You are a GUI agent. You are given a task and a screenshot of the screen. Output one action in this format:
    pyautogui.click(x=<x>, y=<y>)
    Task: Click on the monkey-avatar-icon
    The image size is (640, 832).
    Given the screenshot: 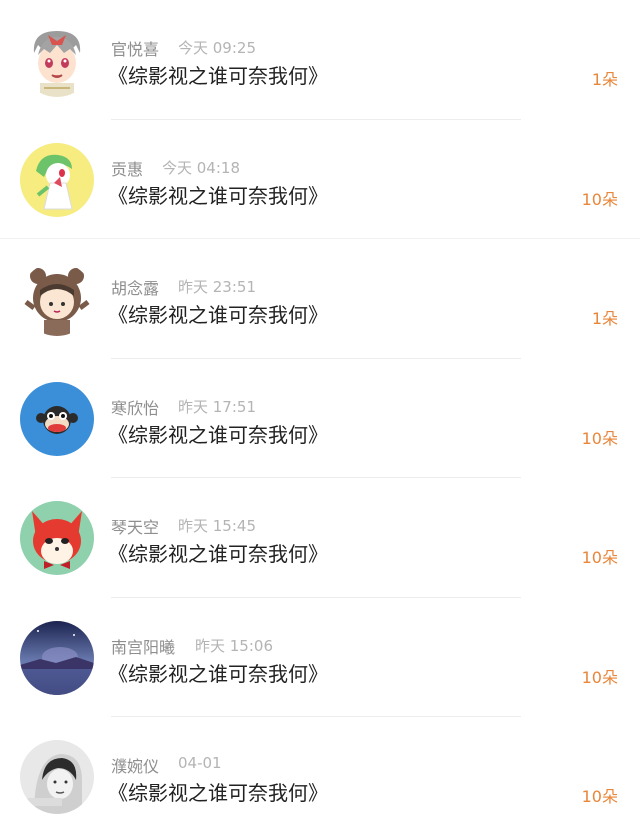 What is the action you would take?
    pyautogui.click(x=57, y=418)
    